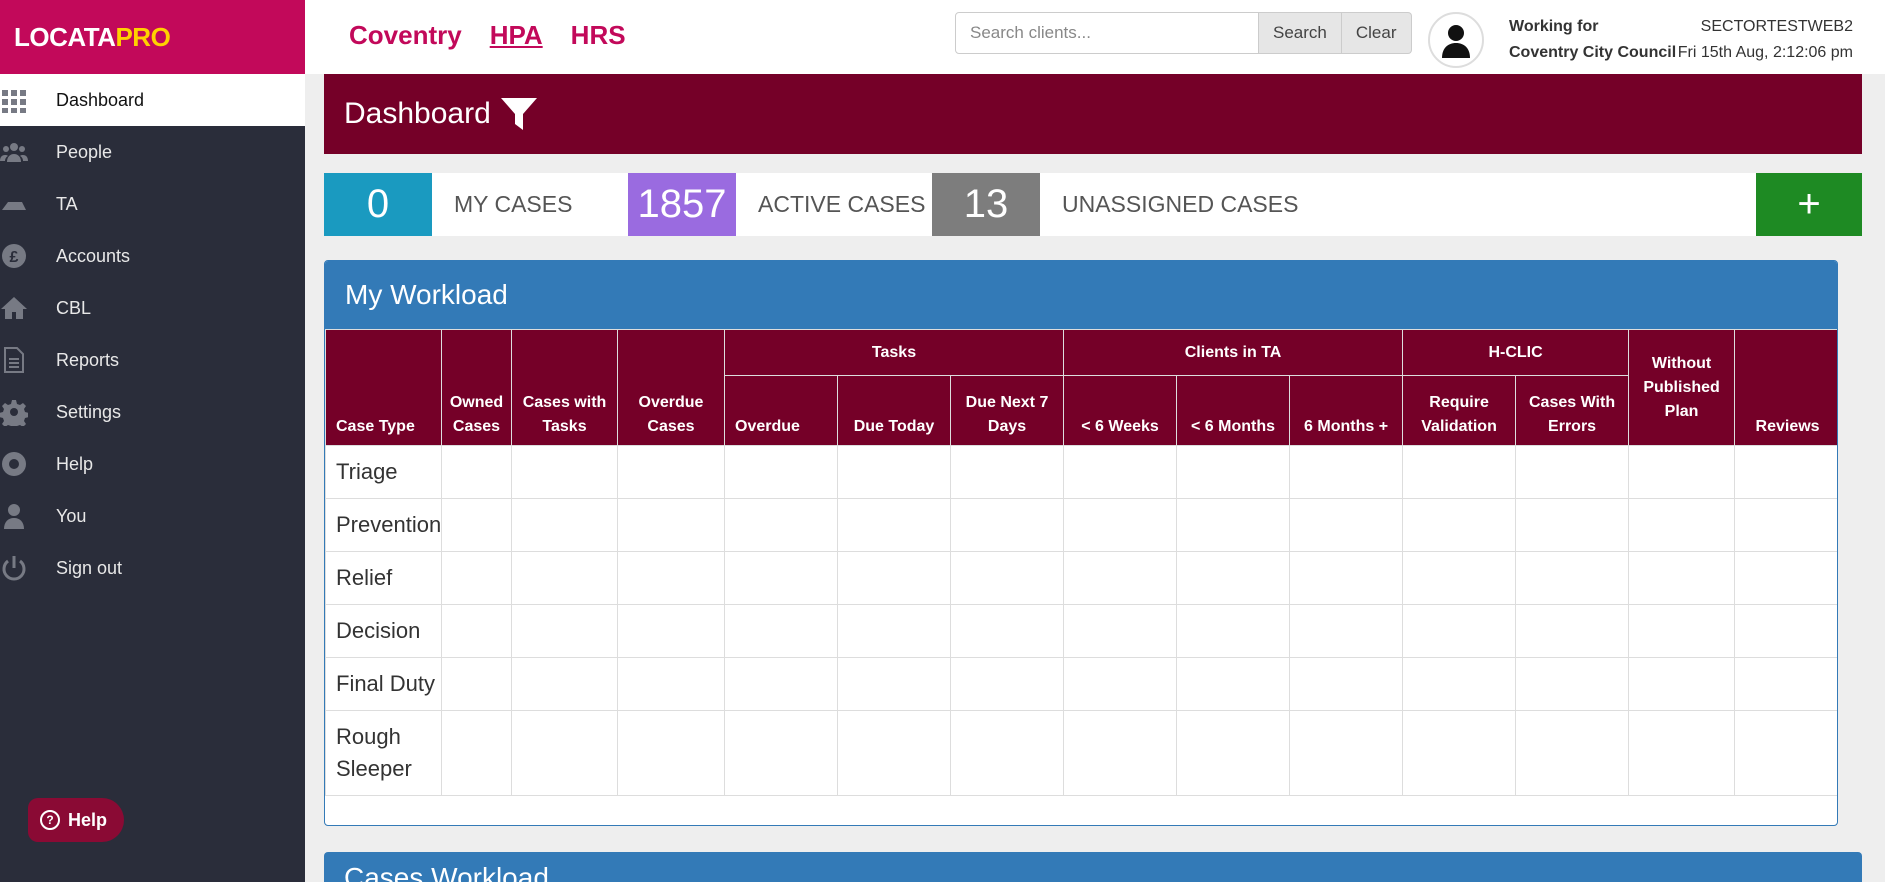 This screenshot has height=882, width=1885. I want to click on question-icon: ?, so click(50, 820).